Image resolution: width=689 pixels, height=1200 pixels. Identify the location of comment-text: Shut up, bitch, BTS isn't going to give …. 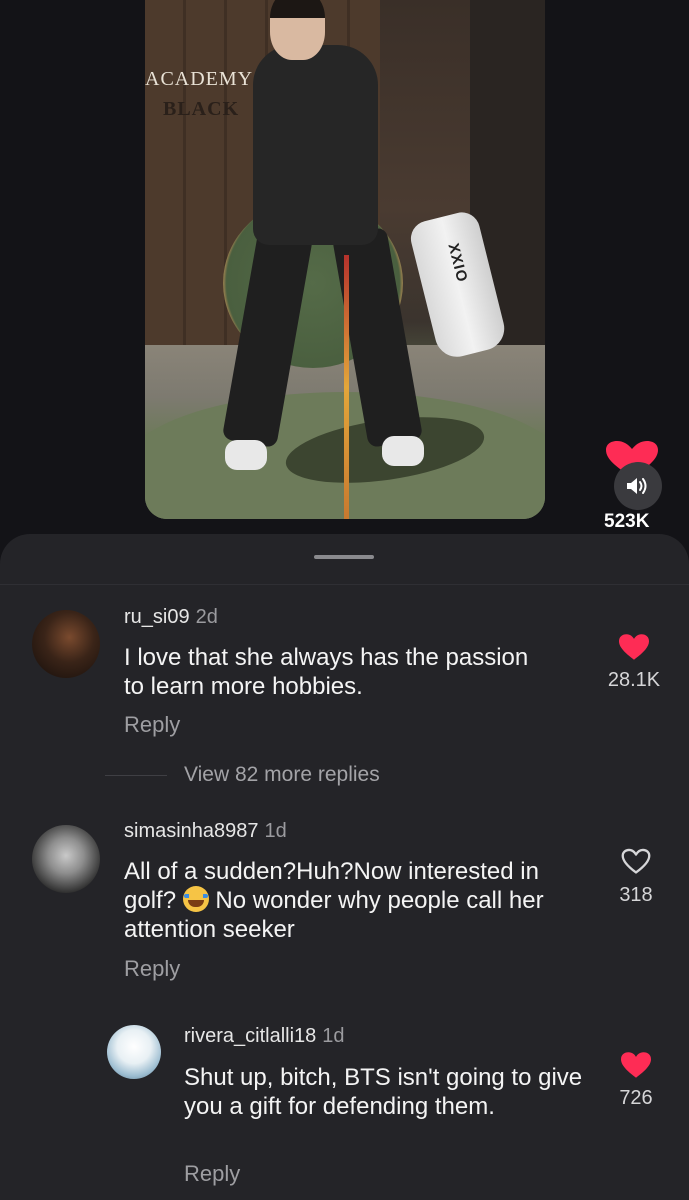
(383, 1092).